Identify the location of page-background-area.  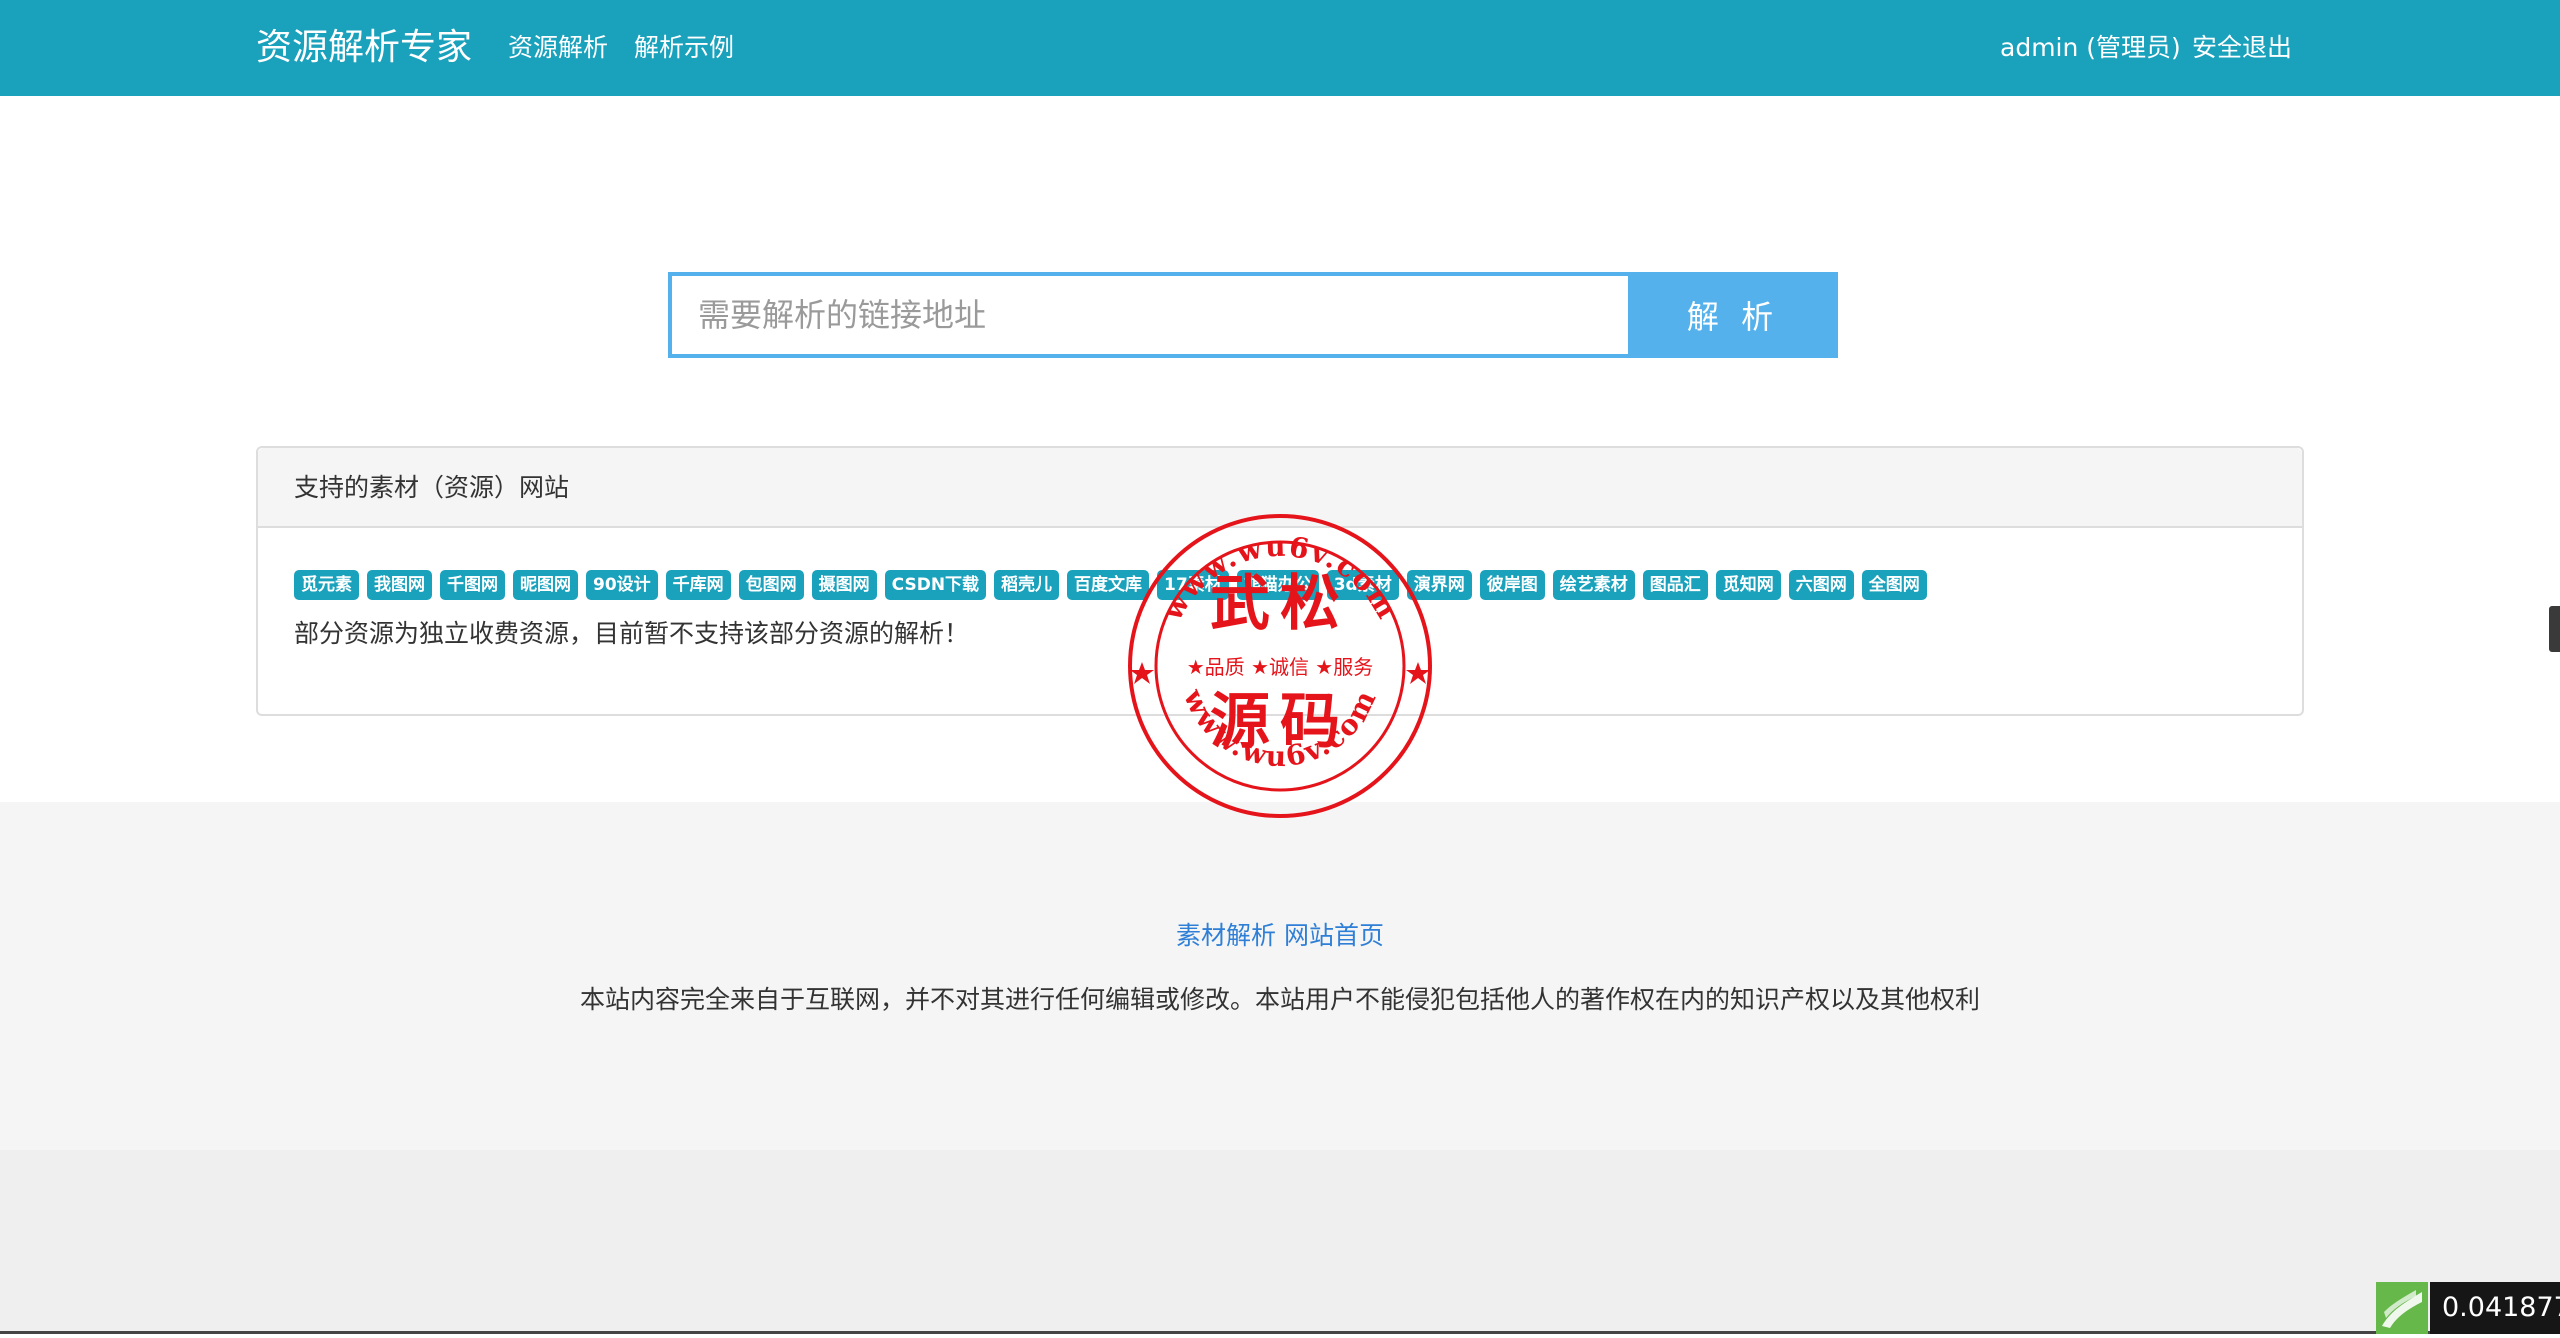
(1280, 1242).